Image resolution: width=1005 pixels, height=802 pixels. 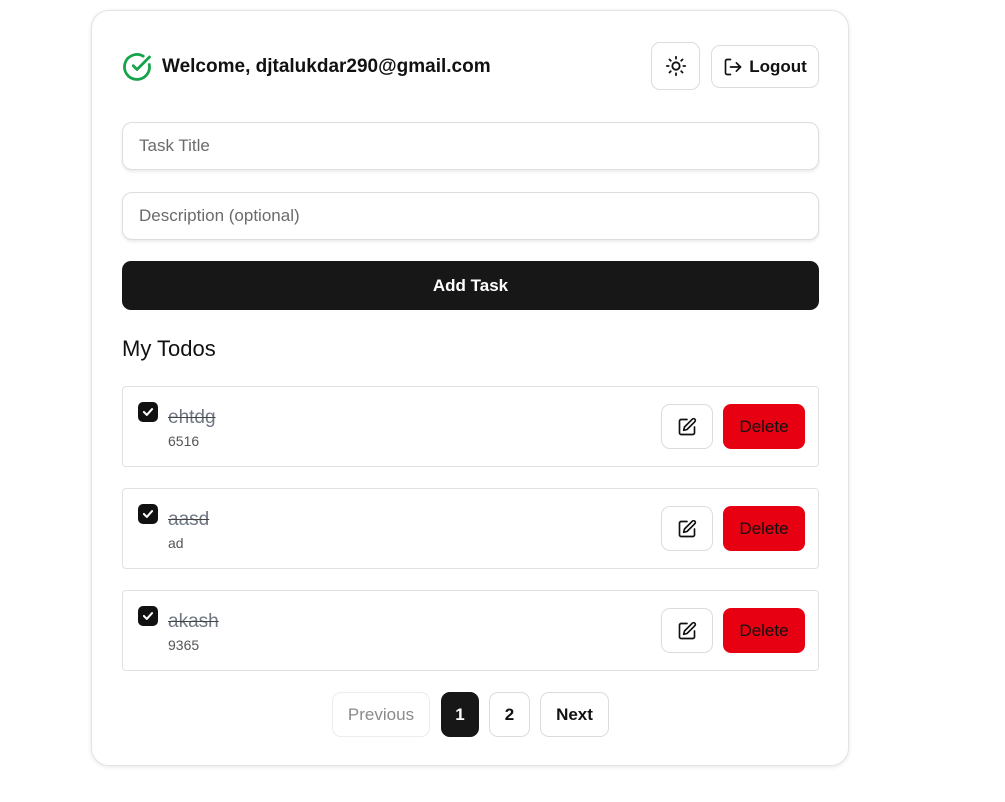 I want to click on todos-heading: My Todos, so click(x=169, y=348).